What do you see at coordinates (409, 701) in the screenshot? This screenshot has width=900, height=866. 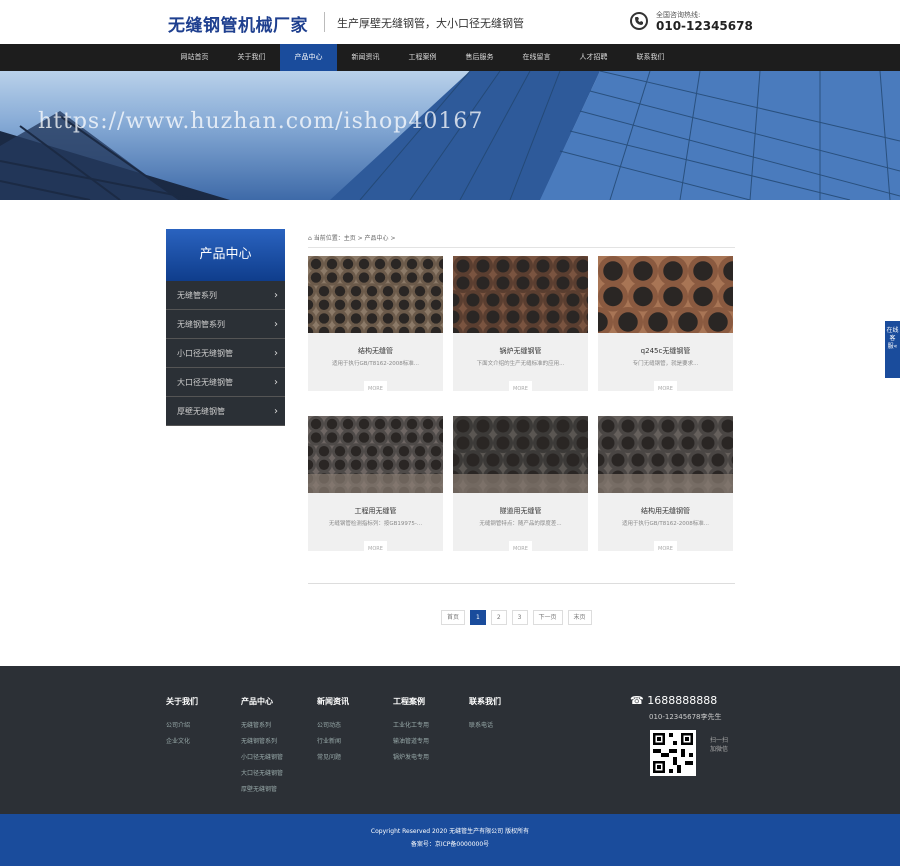 I see `footer-column-title: 工程案例` at bounding box center [409, 701].